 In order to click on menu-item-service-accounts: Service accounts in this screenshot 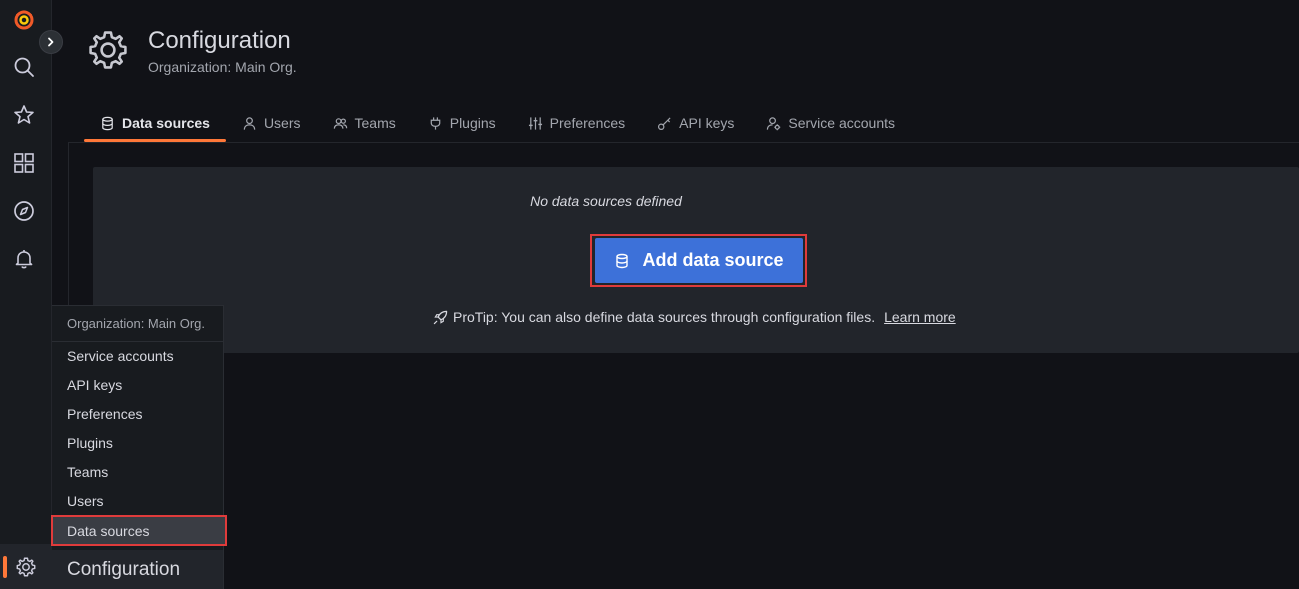, I will do `click(137, 355)`.